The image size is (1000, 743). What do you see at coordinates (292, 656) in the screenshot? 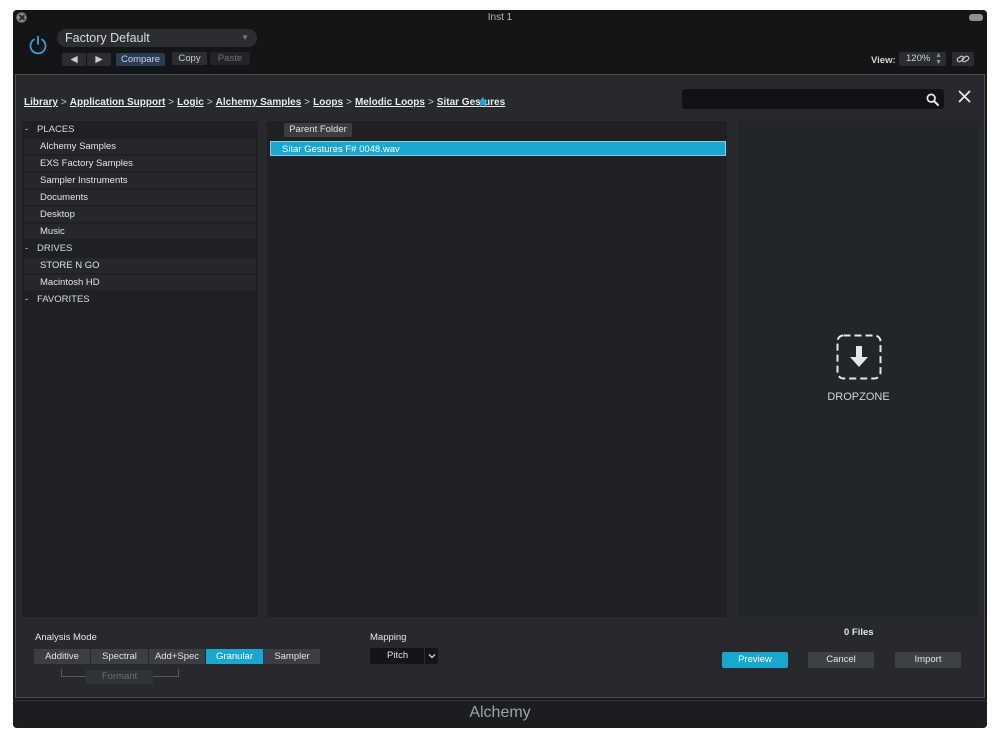
I see `mode-sampler-button: Sampler` at bounding box center [292, 656].